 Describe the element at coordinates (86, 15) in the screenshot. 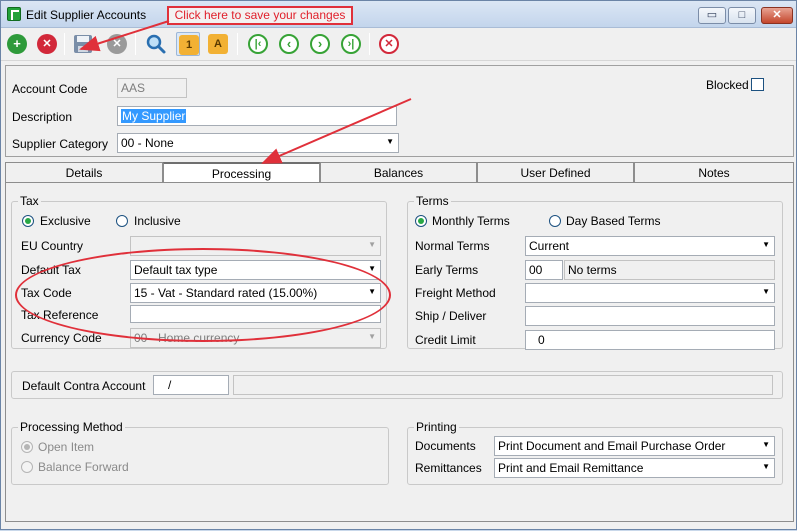

I see `window-title: Edit Supplier Accounts` at that location.